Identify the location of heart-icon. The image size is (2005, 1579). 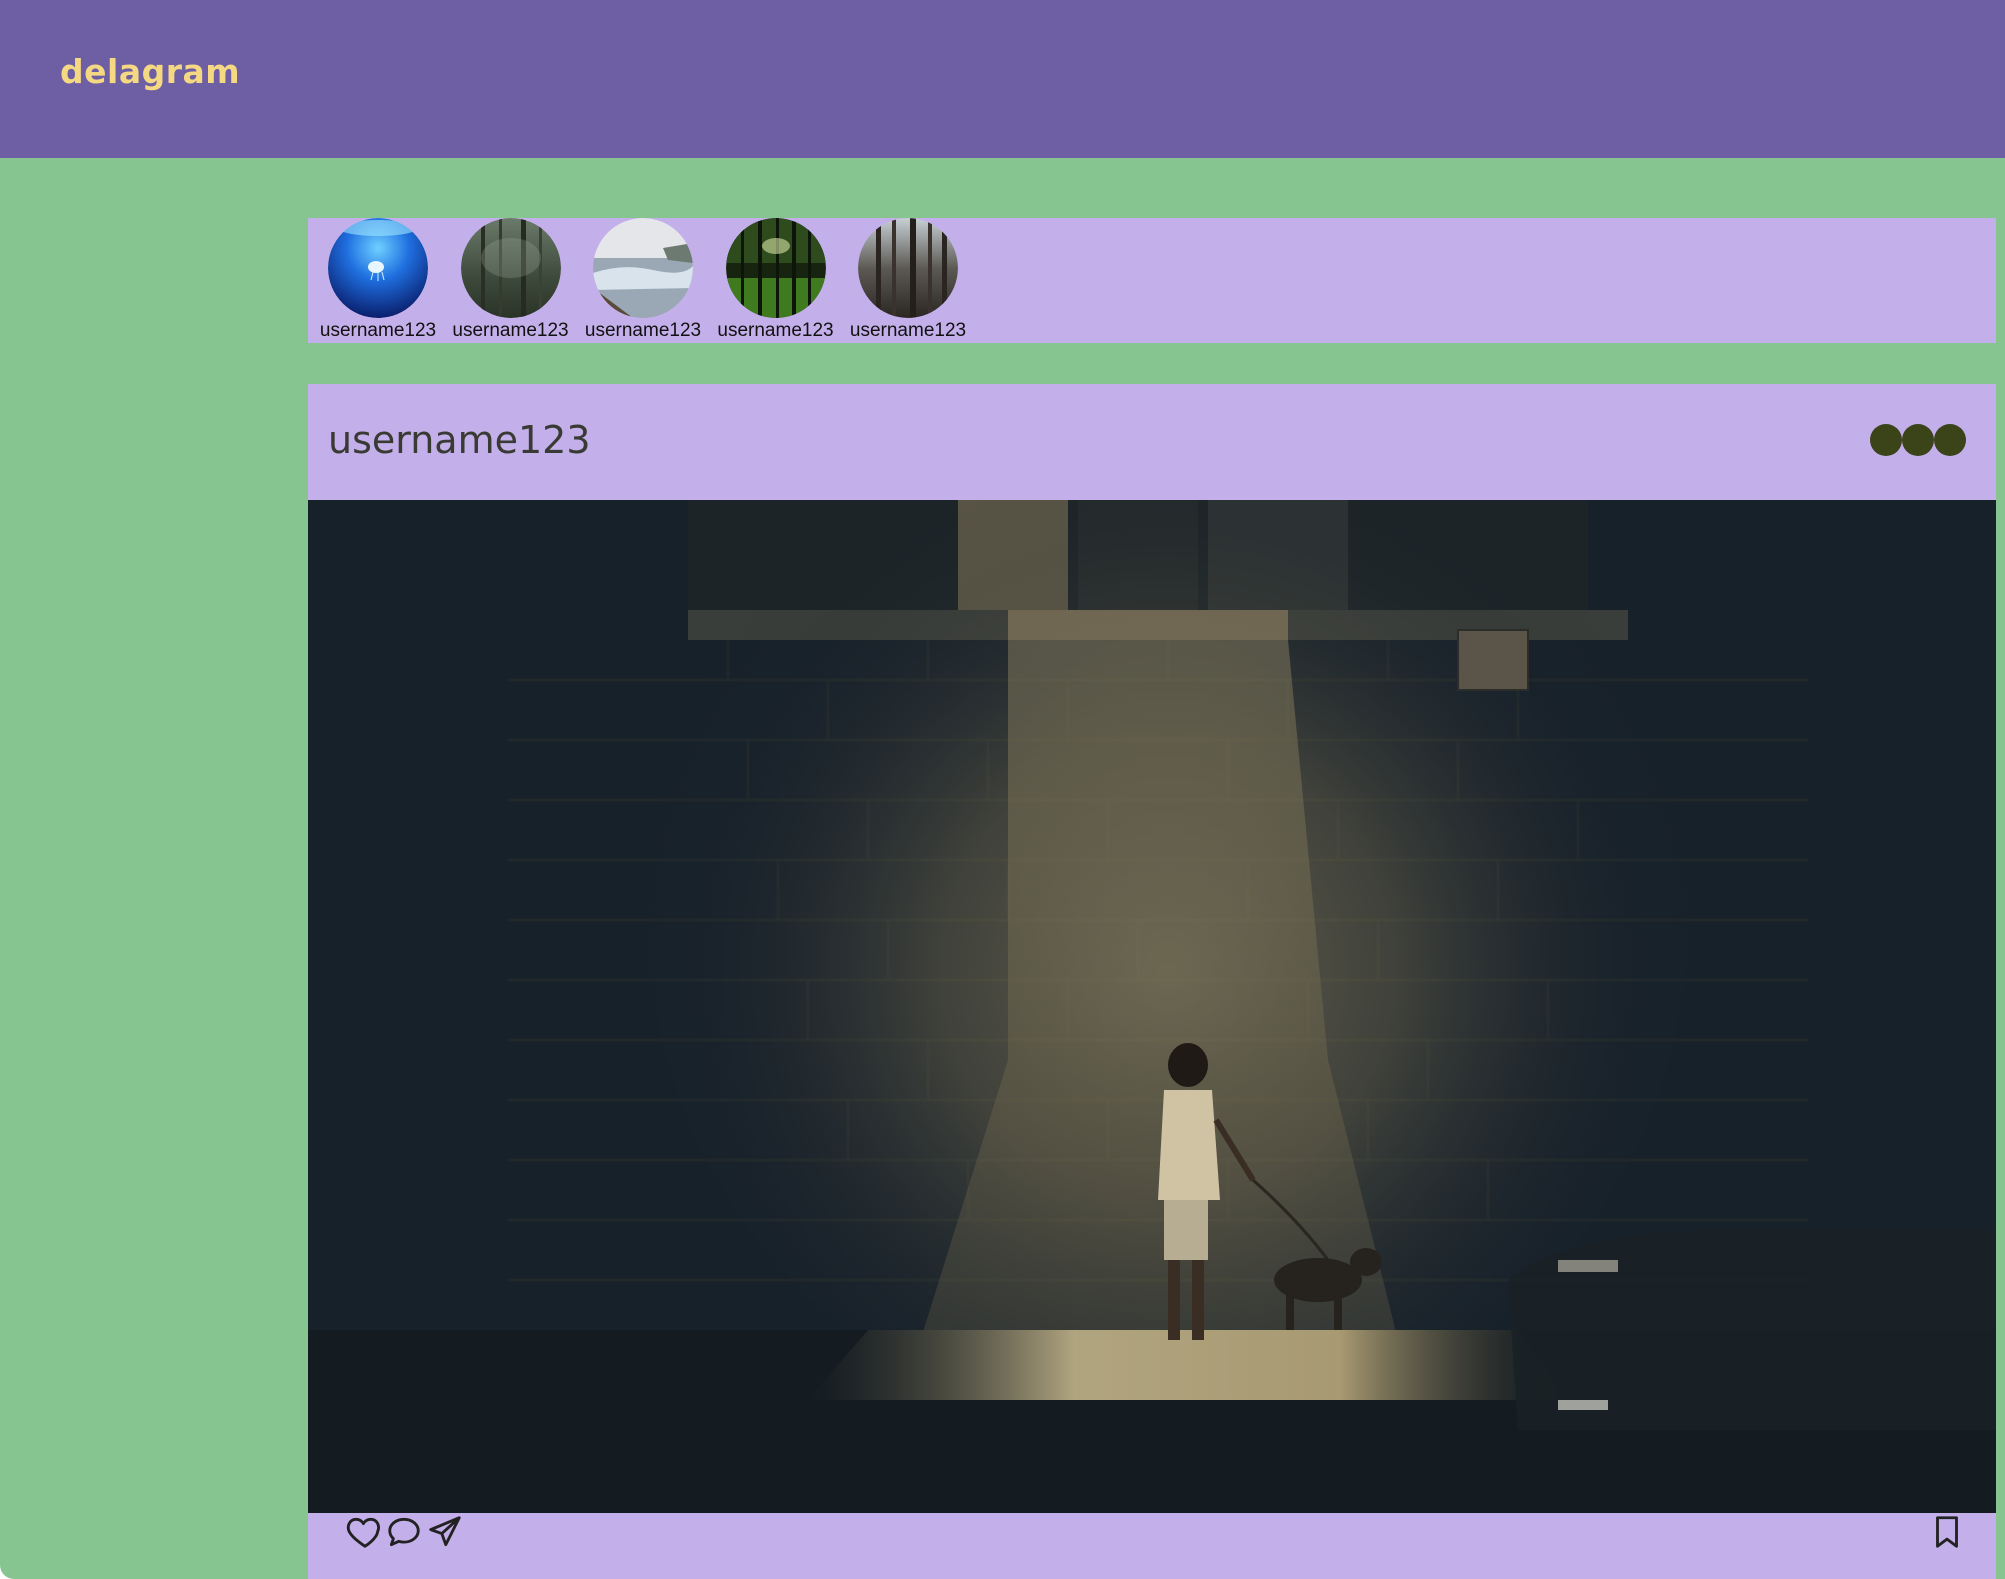
(365, 1532).